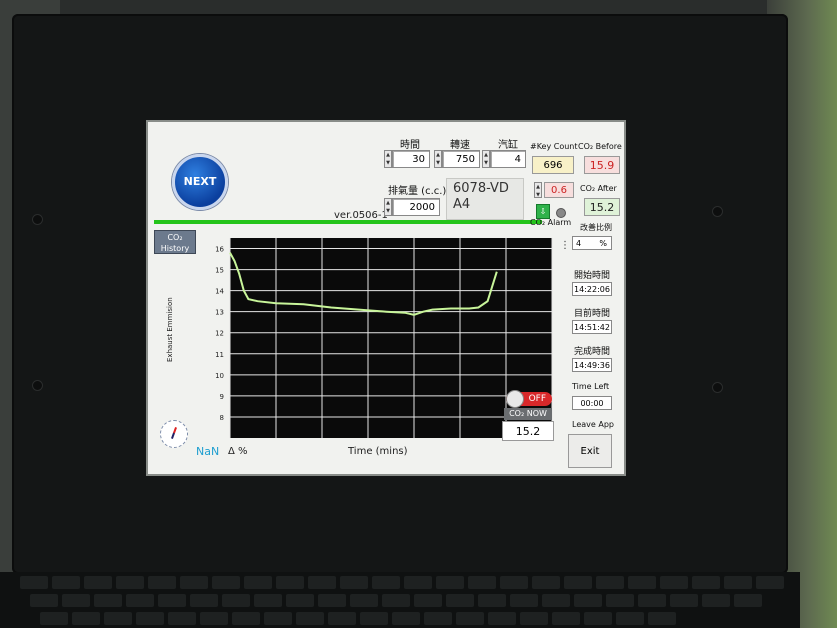 The height and width of the screenshot is (628, 837). Describe the element at coordinates (388, 159) in the screenshot. I see `time-stepper: ▲ ▼` at that location.